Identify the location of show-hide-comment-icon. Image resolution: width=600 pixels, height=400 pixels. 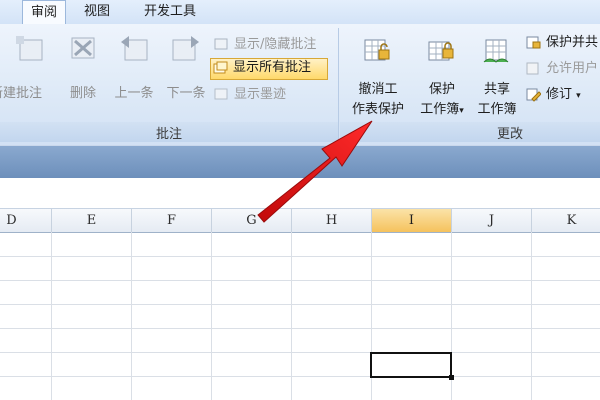
(221, 44).